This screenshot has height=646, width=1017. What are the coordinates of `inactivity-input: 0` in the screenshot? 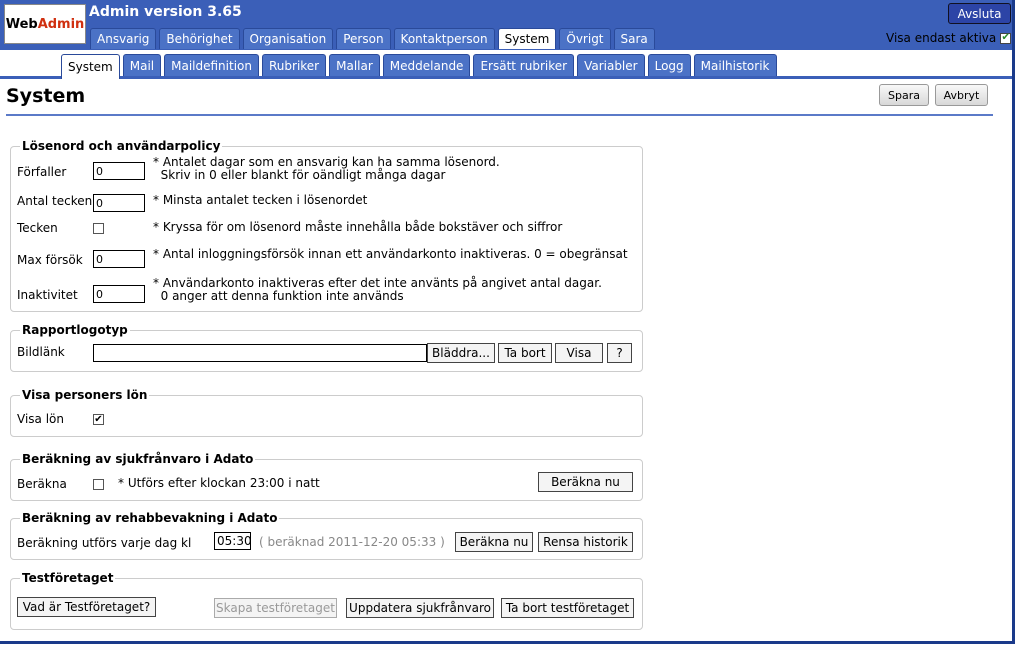 It's located at (119, 294).